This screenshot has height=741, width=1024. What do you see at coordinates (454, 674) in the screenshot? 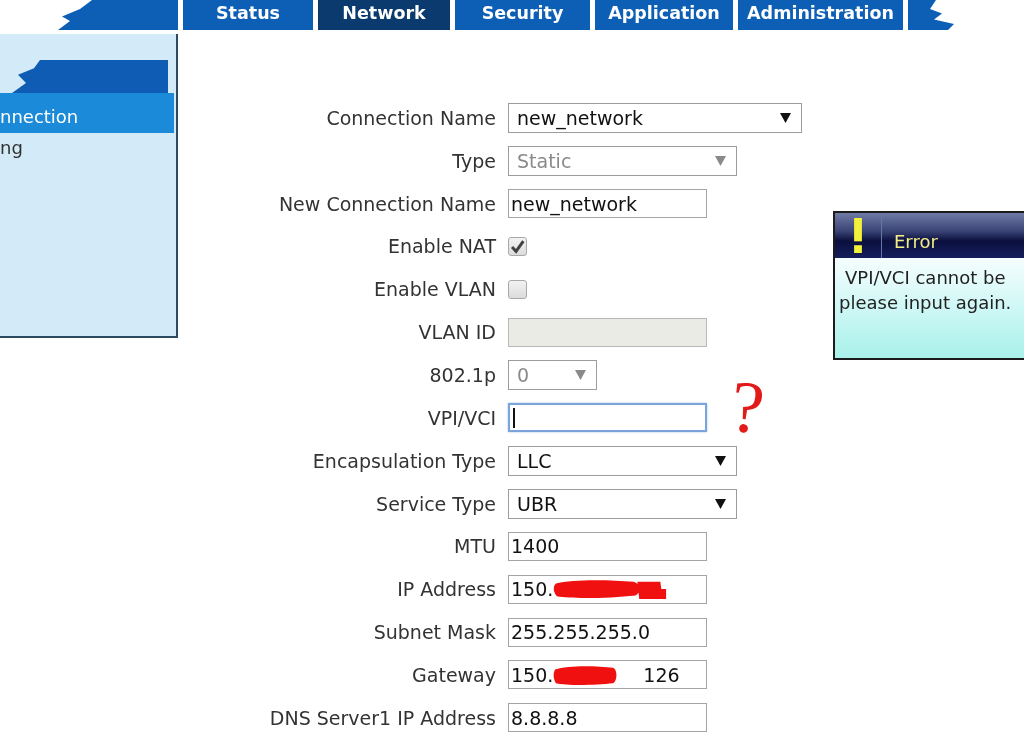
I see `field-label: Gateway` at bounding box center [454, 674].